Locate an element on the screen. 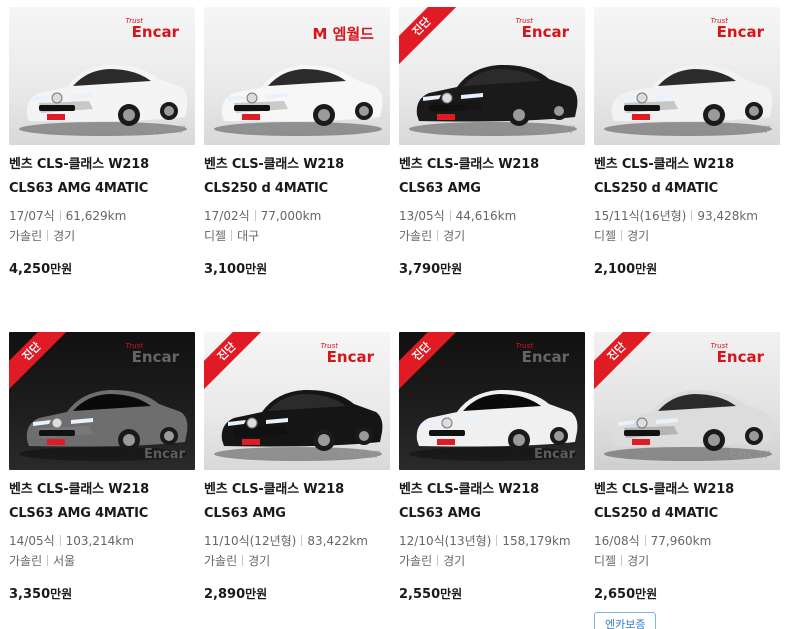 This screenshot has width=789, height=629. listing-price: 3,100만원 is located at coordinates (297, 268).